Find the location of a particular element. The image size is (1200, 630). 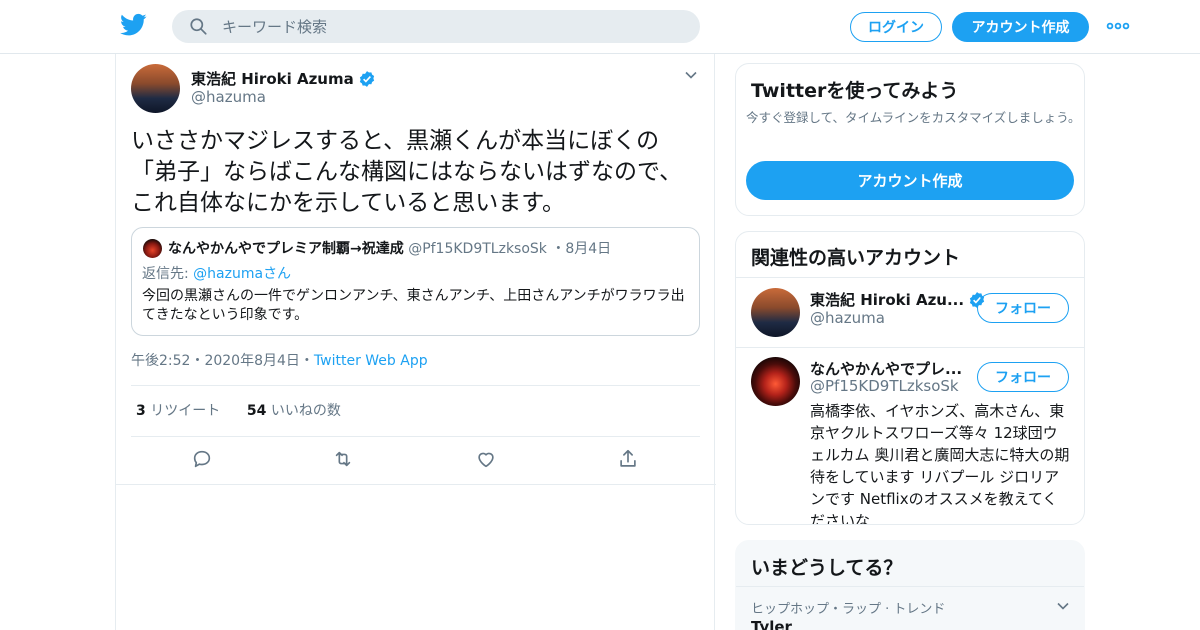

share-icon is located at coordinates (628, 459).